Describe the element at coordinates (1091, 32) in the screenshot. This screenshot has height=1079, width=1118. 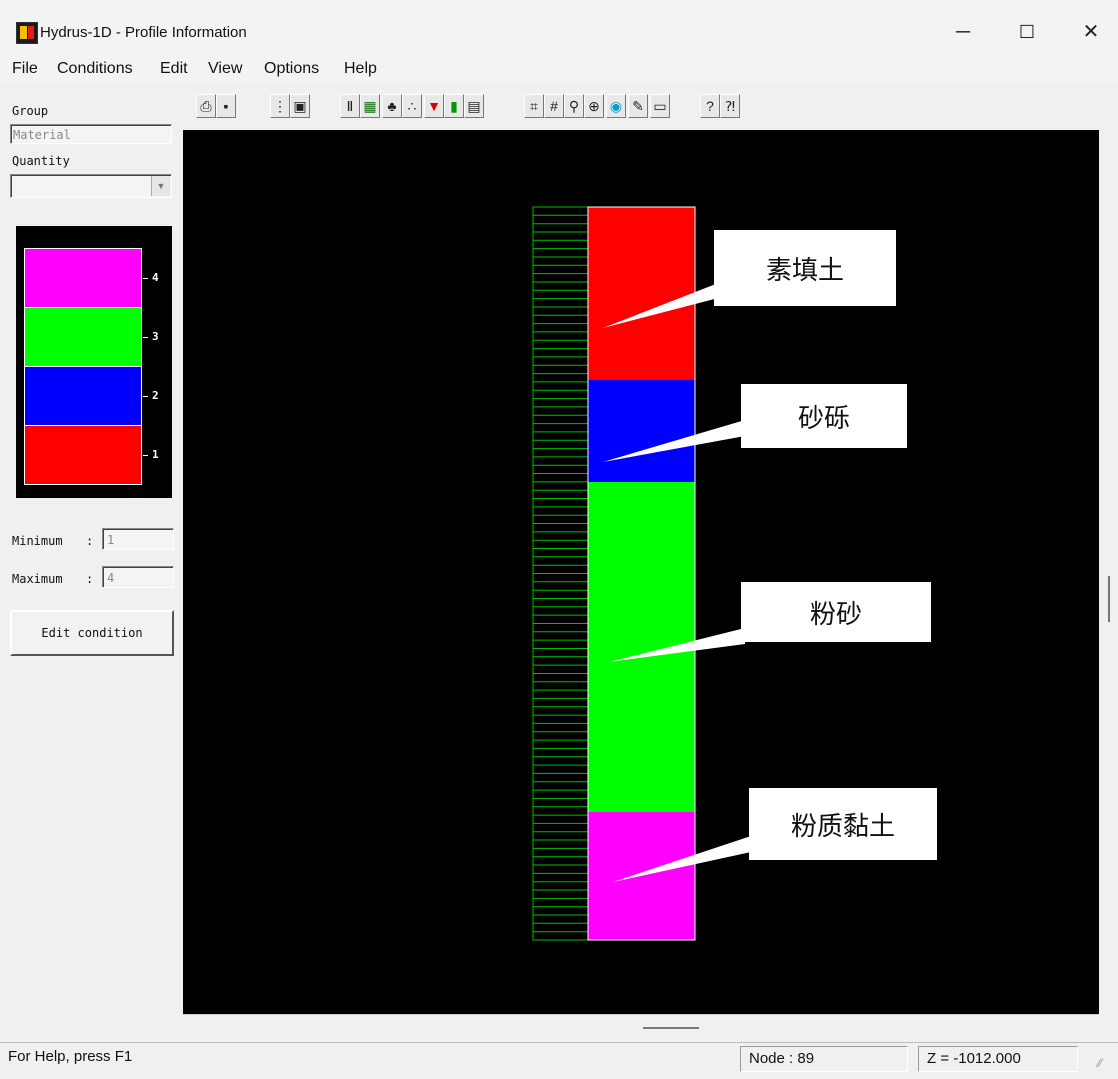
I see `close-button: ✕` at that location.